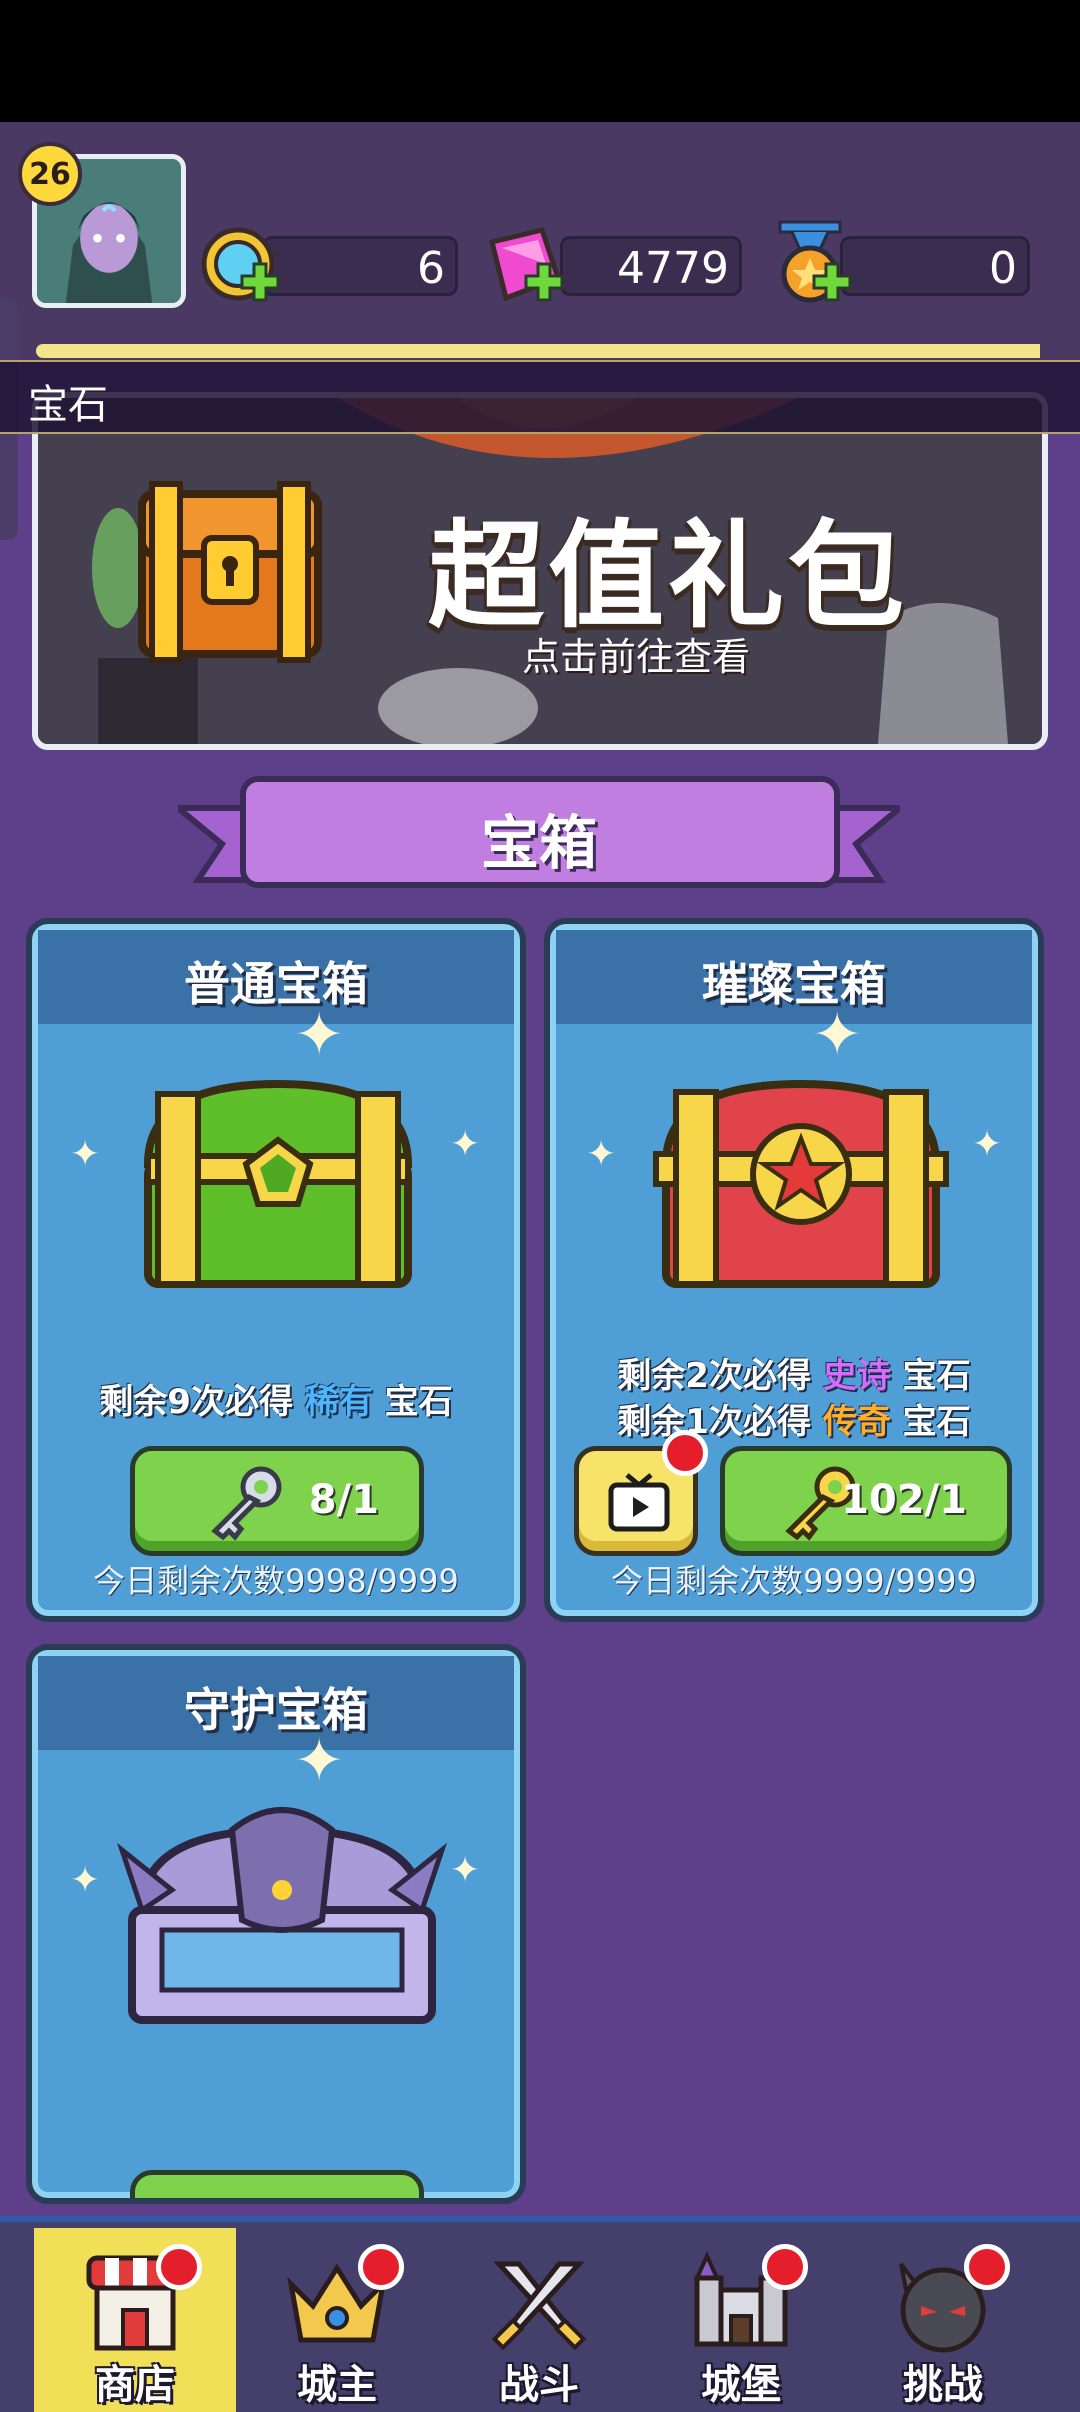  Describe the element at coordinates (943, 2385) in the screenshot. I see `tab-label: 挑战` at that location.